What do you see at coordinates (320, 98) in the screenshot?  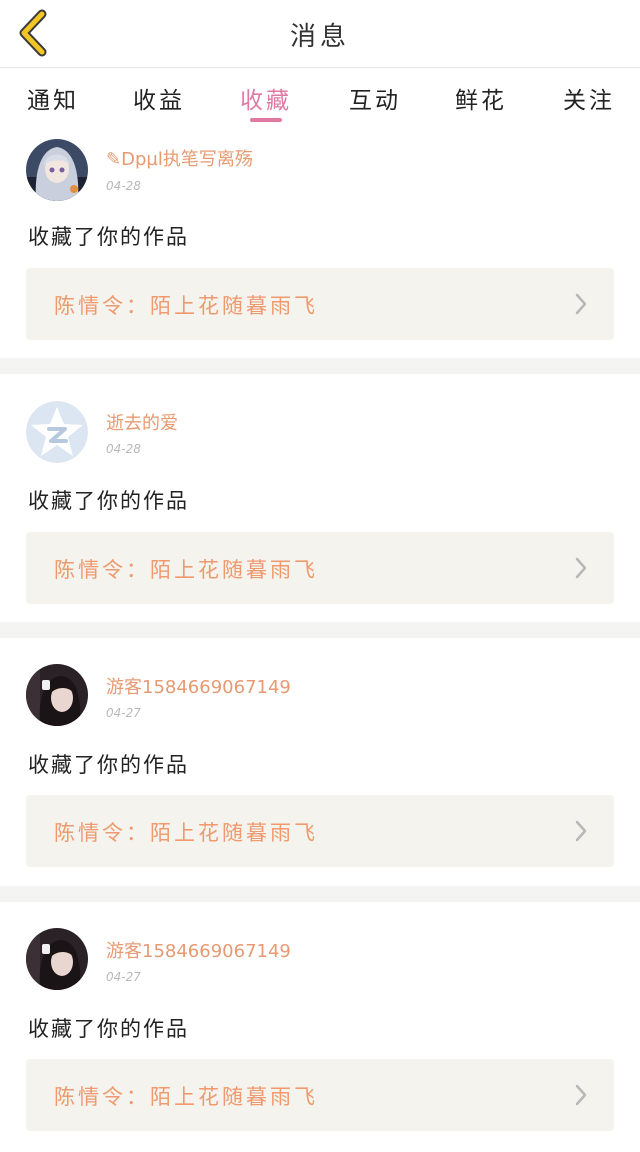 I see `tab-bar: 通知 收益 收藏 互动 鲜花 关注` at bounding box center [320, 98].